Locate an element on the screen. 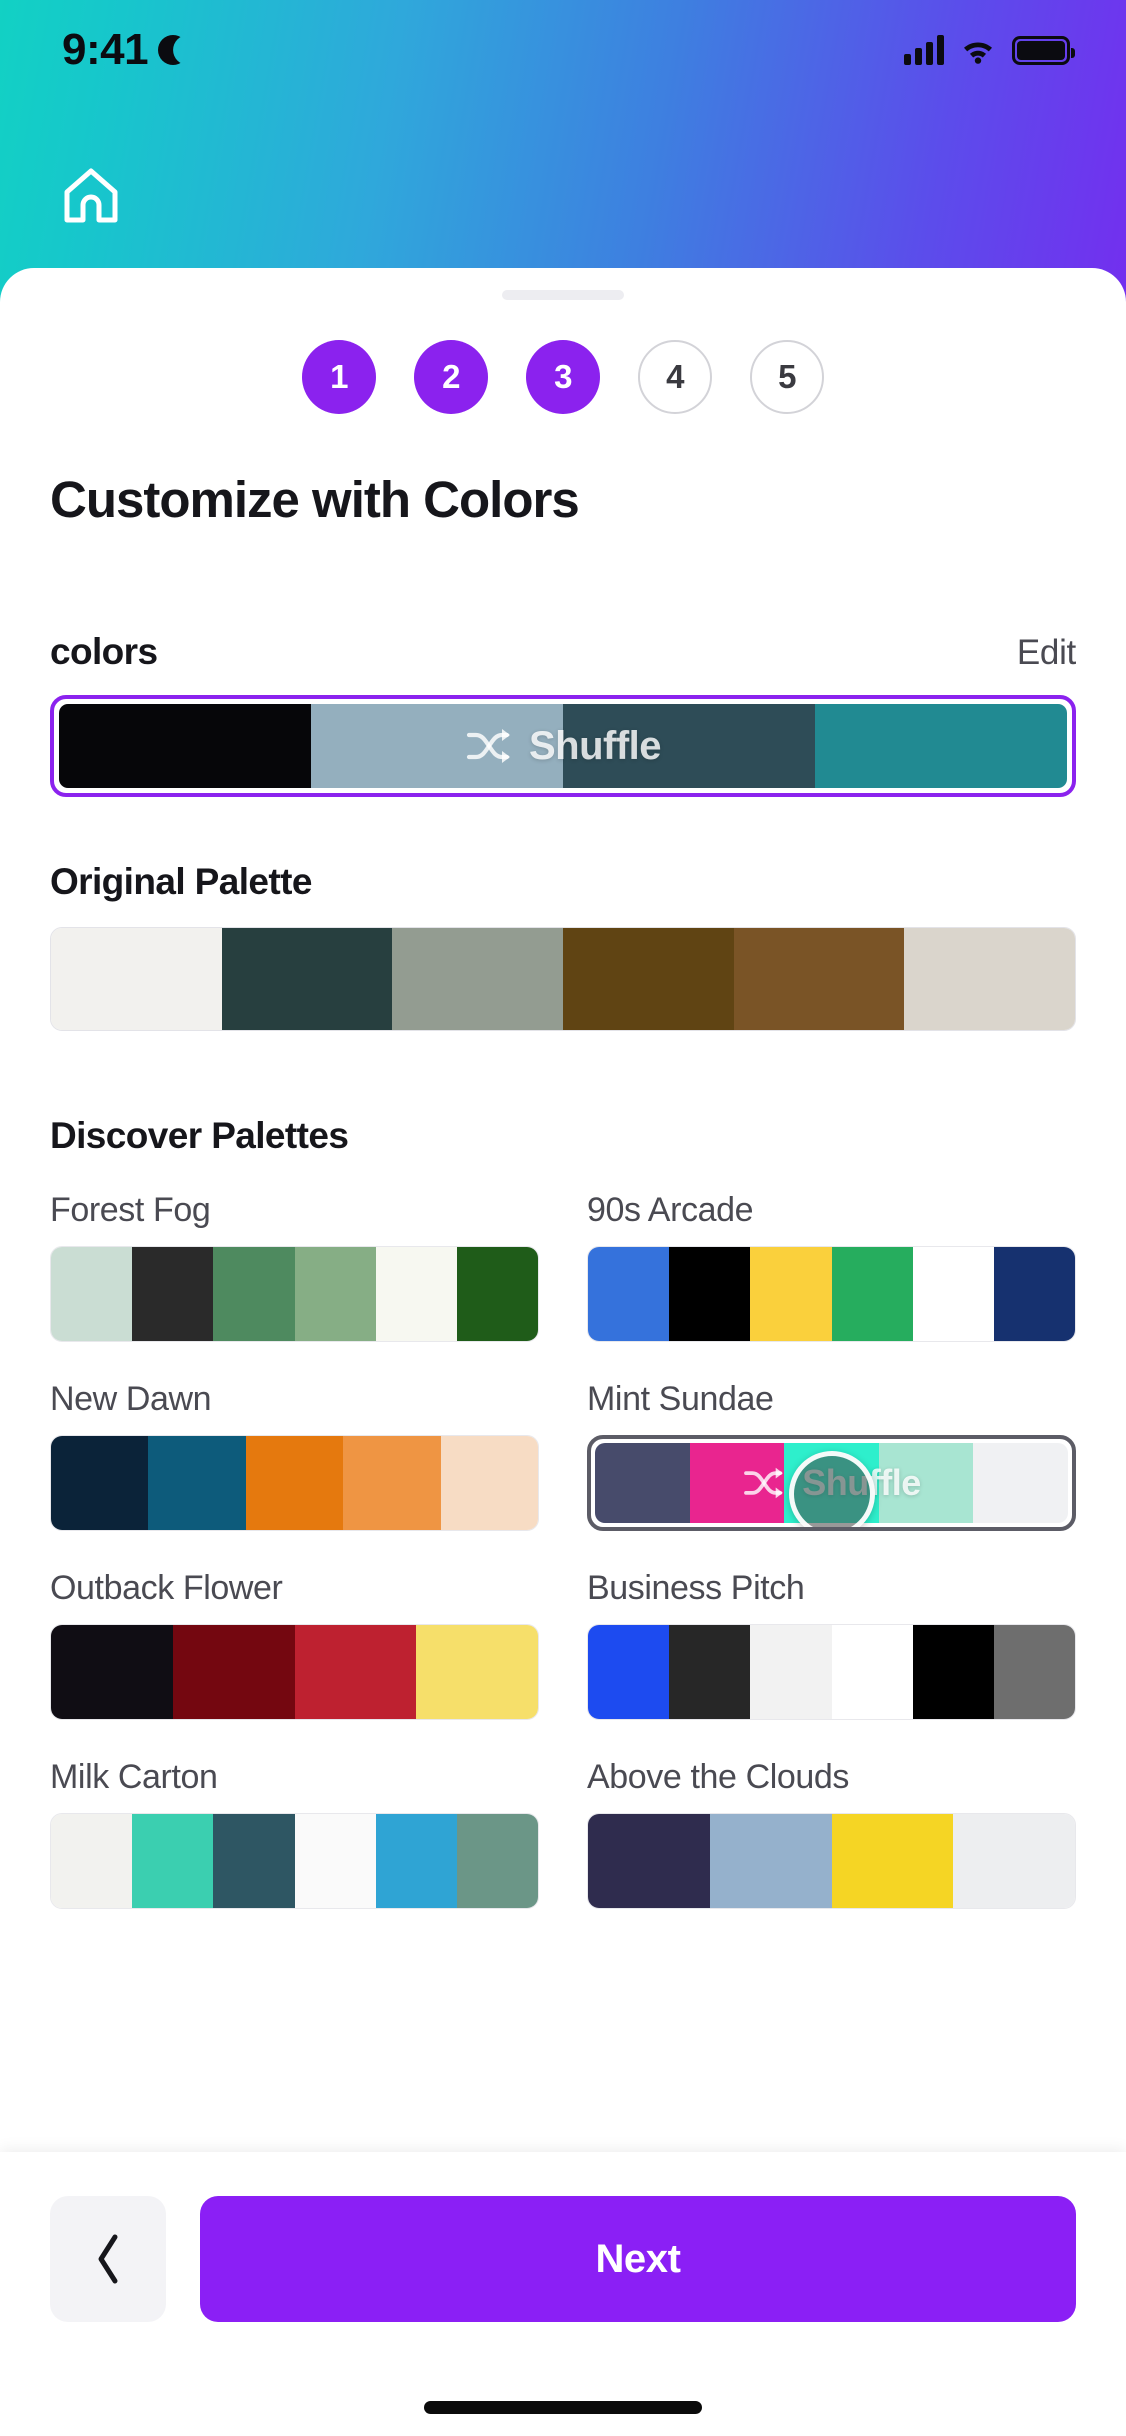  palette-card: 90s Arcade is located at coordinates (831, 1266).